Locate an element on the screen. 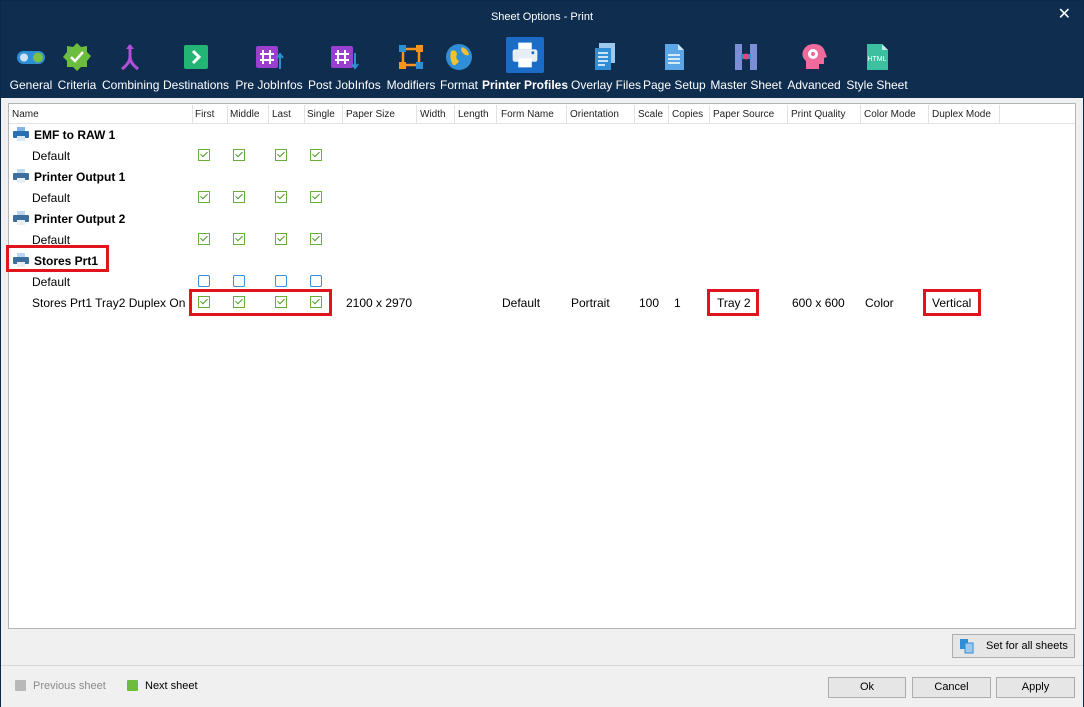 This screenshot has height=707, width=1084. group-row: Printer Output 1 is located at coordinates (542, 176).